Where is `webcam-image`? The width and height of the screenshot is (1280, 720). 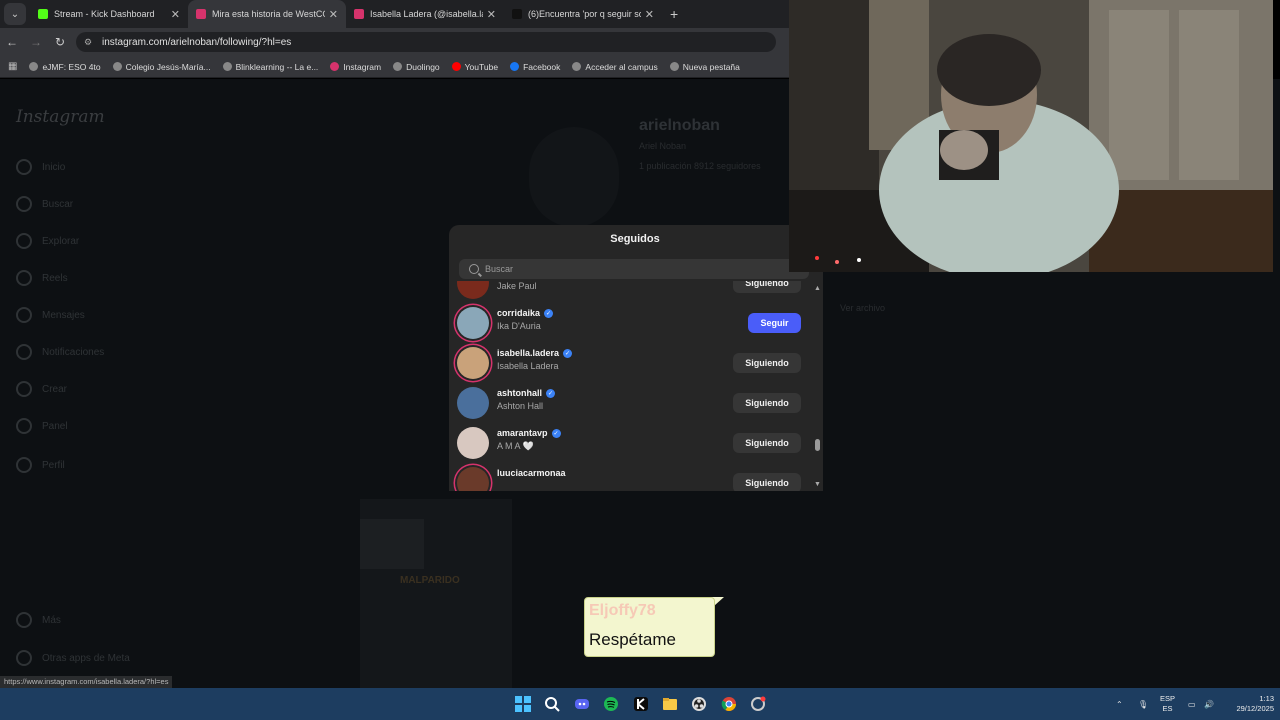 webcam-image is located at coordinates (1031, 136).